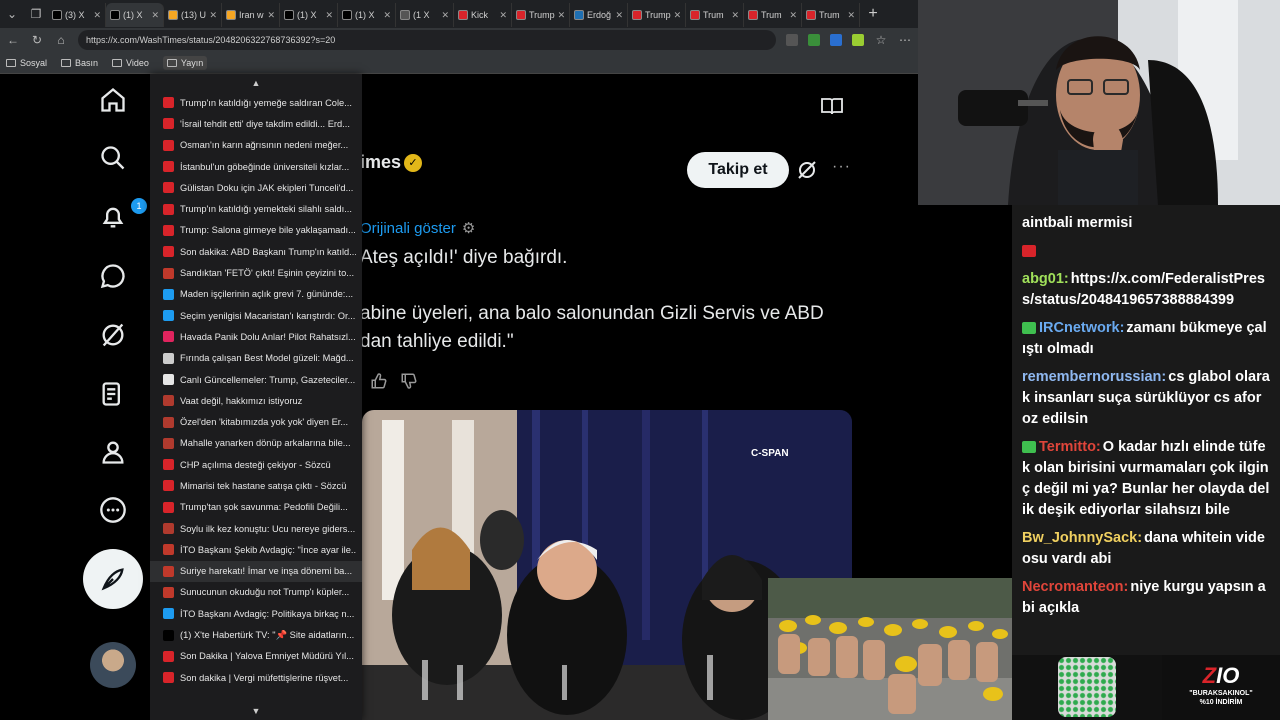  Describe the element at coordinates (890, 649) in the screenshot. I see `picture-in-picture-video` at that location.